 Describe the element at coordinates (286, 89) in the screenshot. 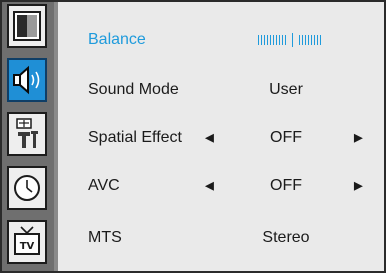

I see `sound-mode-value: User` at that location.